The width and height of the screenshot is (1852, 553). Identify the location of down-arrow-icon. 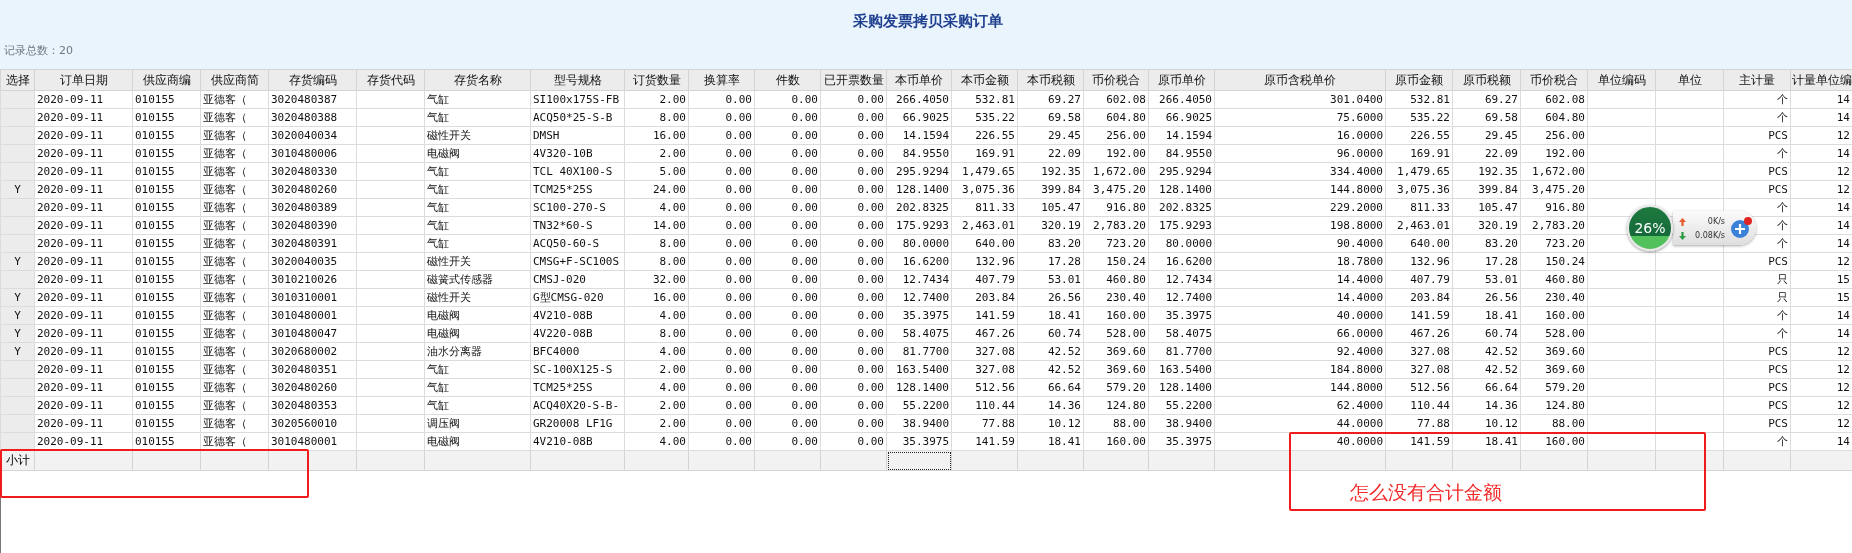
(1682, 236).